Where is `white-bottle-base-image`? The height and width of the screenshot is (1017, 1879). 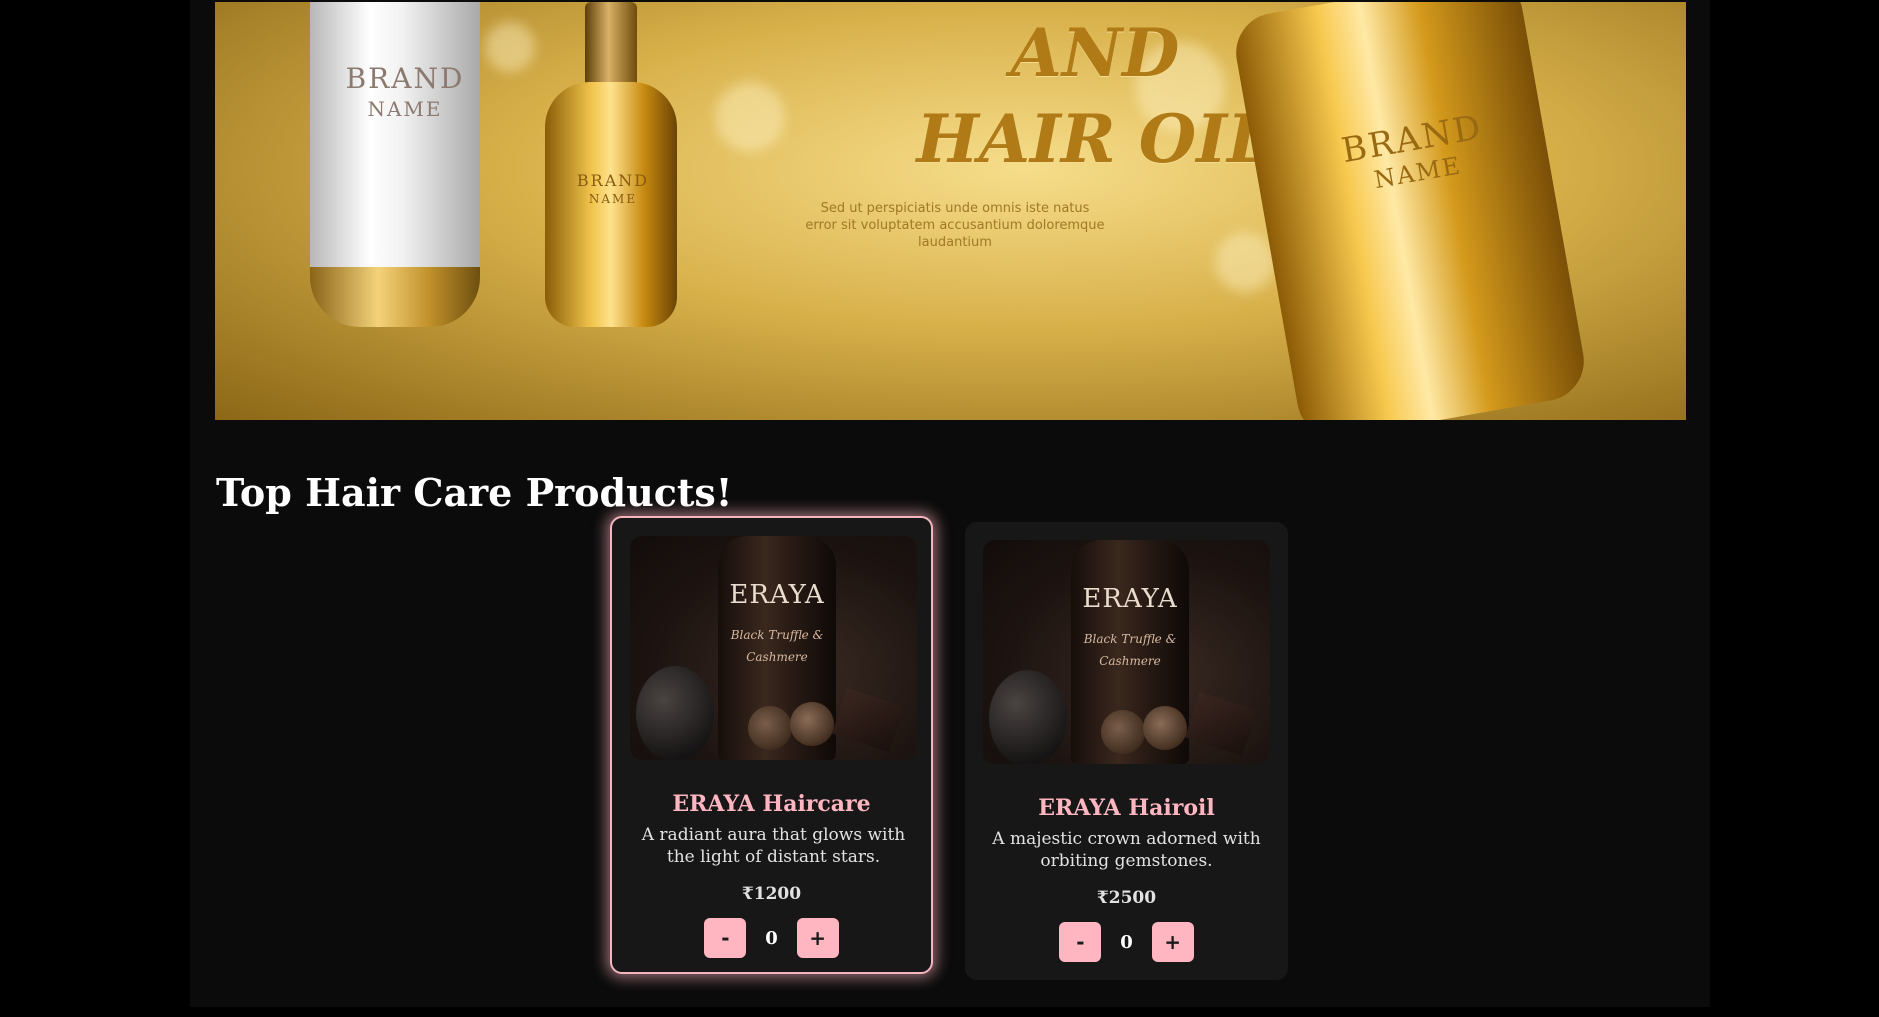 white-bottle-base-image is located at coordinates (395, 297).